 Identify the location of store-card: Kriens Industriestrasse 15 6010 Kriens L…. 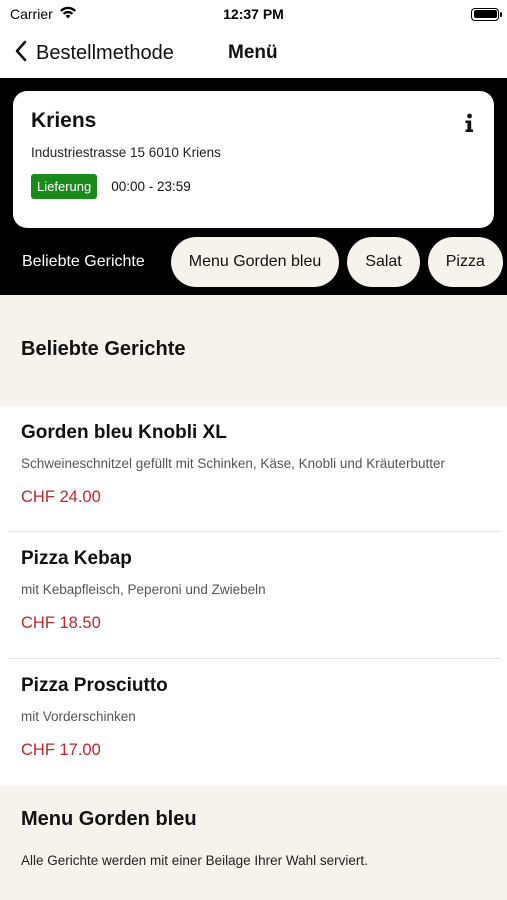
(253, 159).